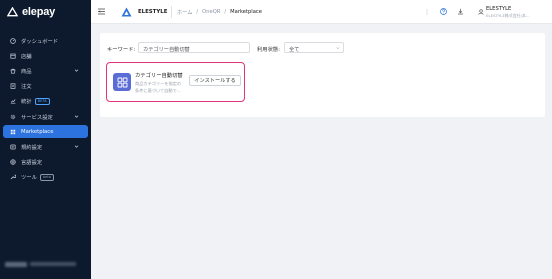 This screenshot has width=552, height=279. What do you see at coordinates (39, 12) in the screenshot?
I see `logo-text: elepay` at bounding box center [39, 12].